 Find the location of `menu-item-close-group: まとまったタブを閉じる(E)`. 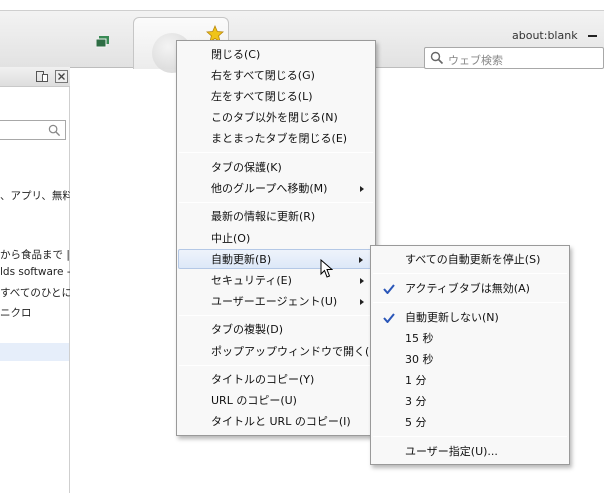

menu-item-close-group: まとまったタブを閉じる(E) is located at coordinates (276, 139).